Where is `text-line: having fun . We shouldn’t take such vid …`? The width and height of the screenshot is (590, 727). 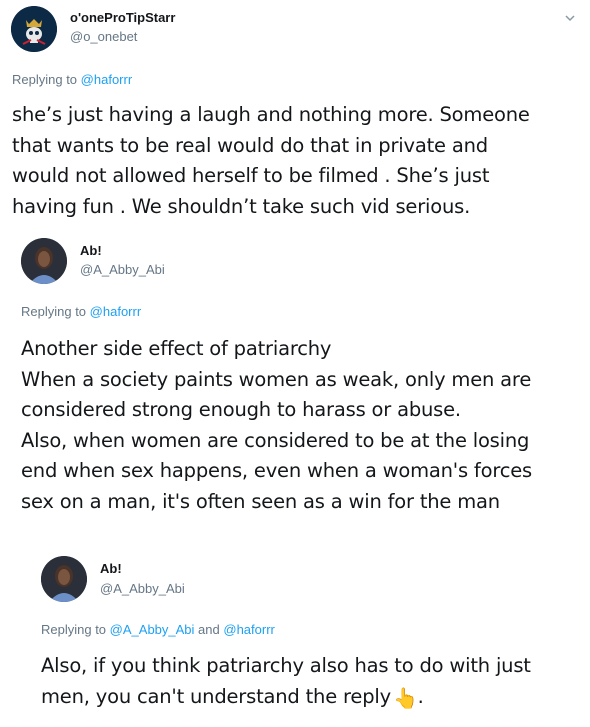 text-line: having fun . We shouldn’t take such vid … is located at coordinates (241, 206).